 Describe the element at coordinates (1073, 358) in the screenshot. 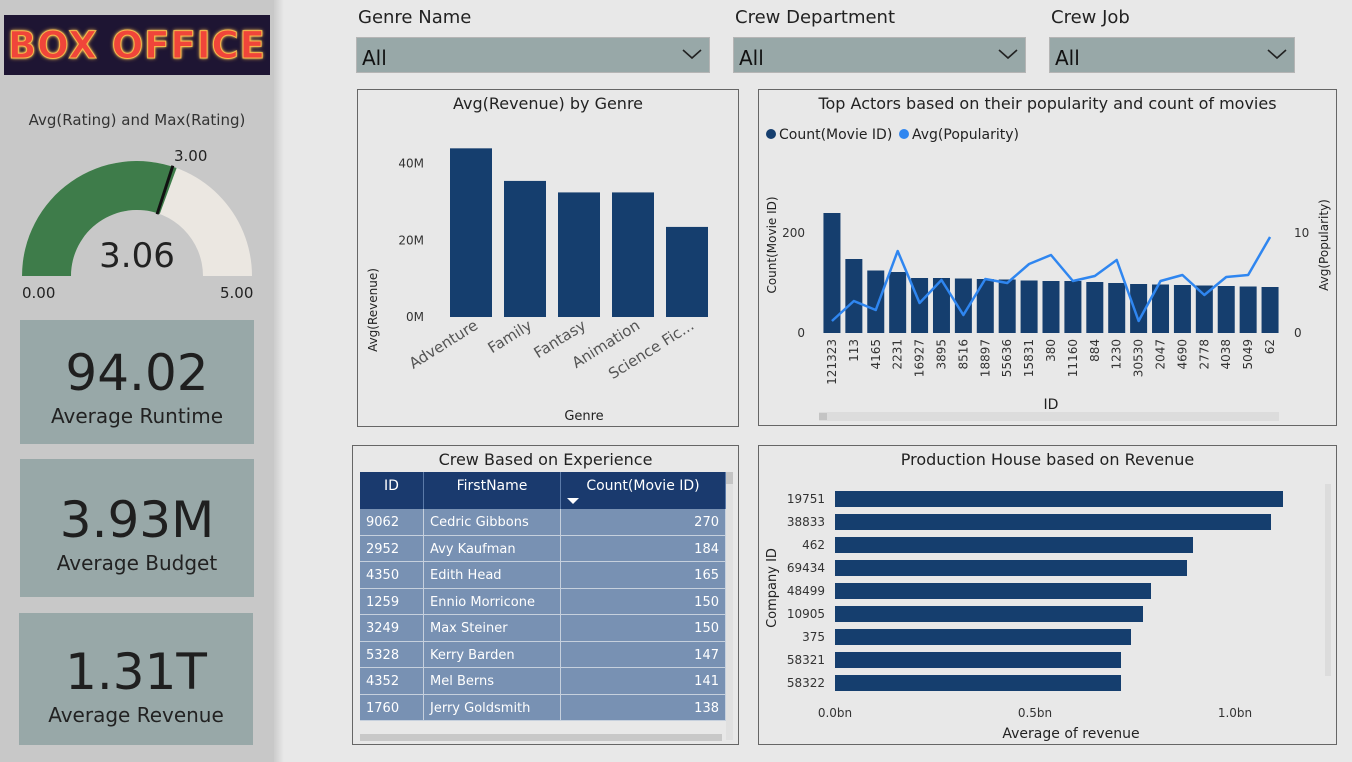

I see `x-tick-label: 11160` at that location.